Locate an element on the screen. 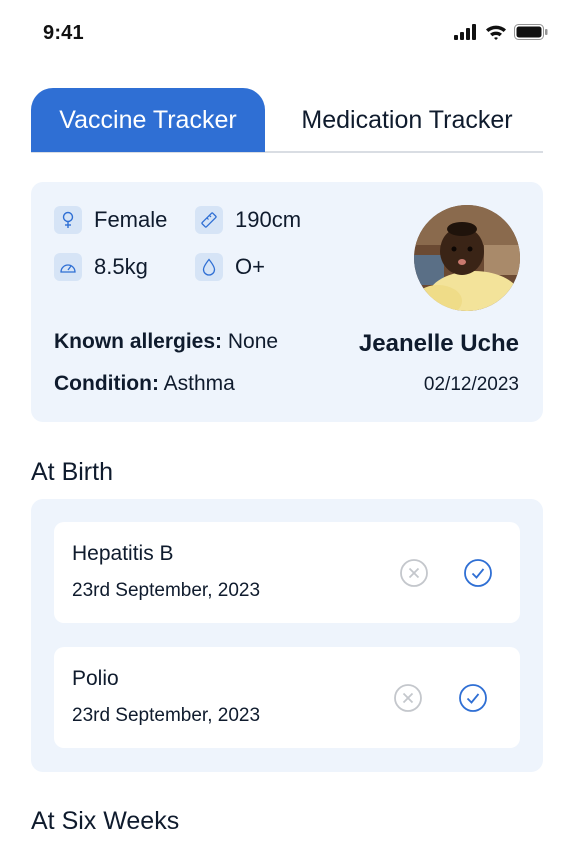  vaccine-name: Hepatitis B is located at coordinates (123, 553).